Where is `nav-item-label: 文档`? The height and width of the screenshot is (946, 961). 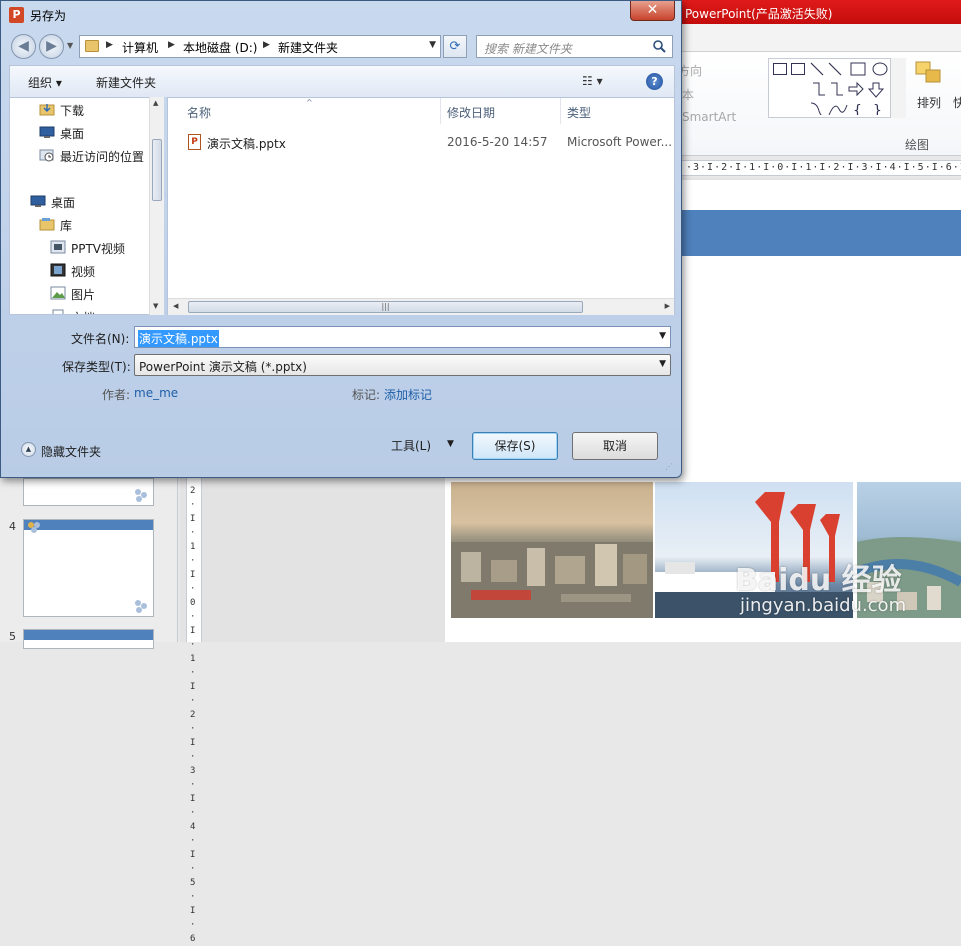 nav-item-label: 文档 is located at coordinates (83, 311).